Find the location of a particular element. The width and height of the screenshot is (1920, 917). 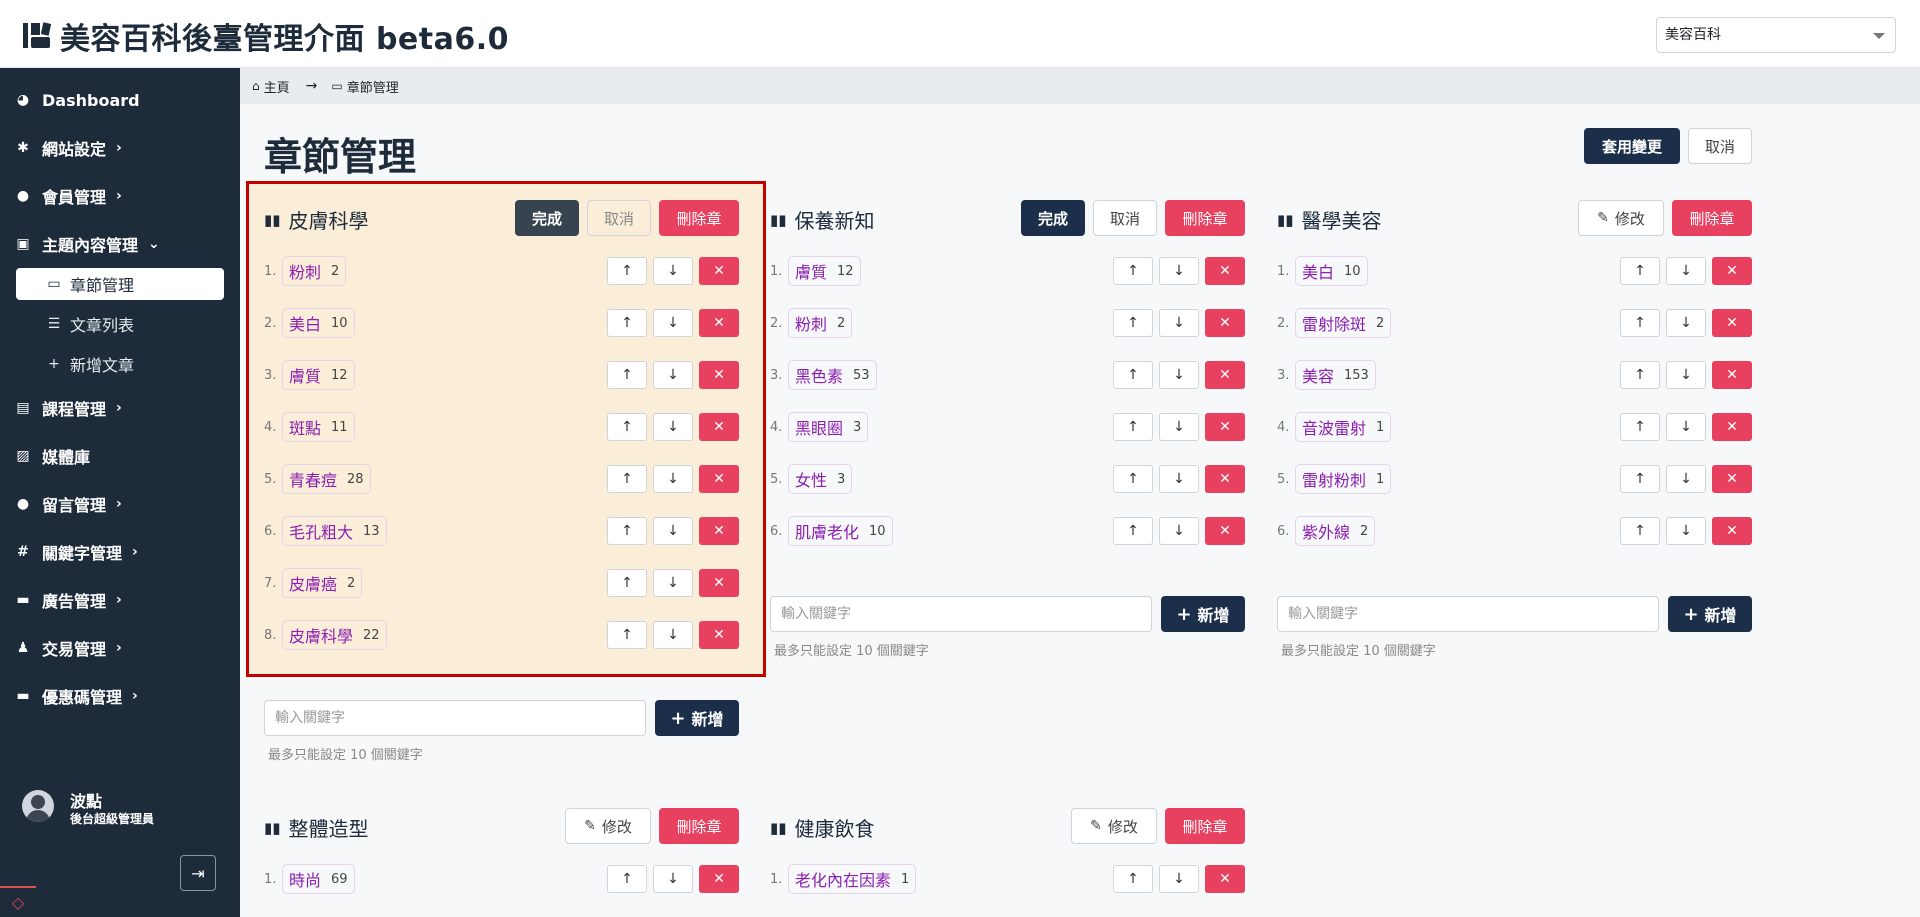

sidebar-subitem-chapters: ▭ 章節管理 is located at coordinates (120, 284).